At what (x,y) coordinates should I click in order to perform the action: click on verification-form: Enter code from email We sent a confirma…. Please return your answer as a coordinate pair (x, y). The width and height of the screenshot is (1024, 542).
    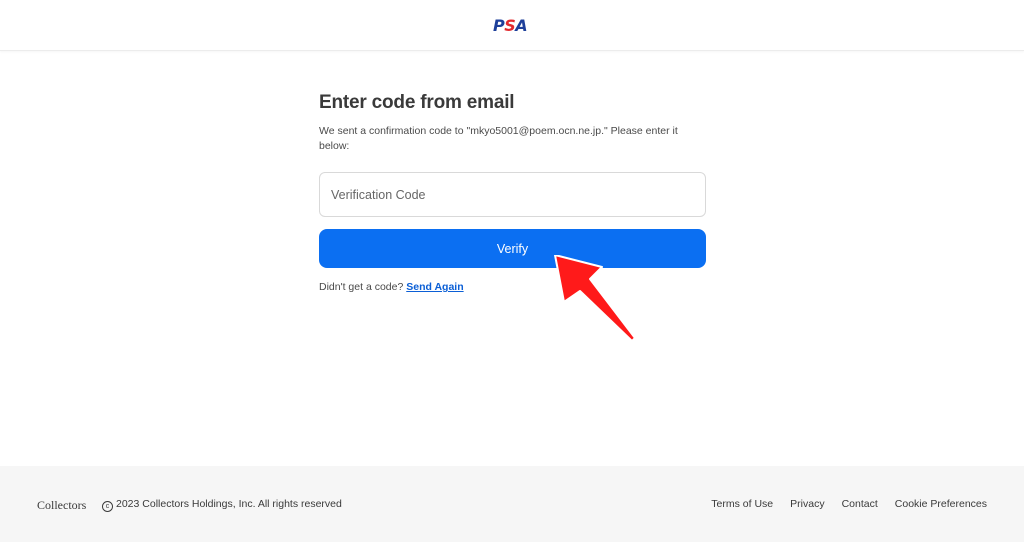
    Looking at the image, I should click on (512, 192).